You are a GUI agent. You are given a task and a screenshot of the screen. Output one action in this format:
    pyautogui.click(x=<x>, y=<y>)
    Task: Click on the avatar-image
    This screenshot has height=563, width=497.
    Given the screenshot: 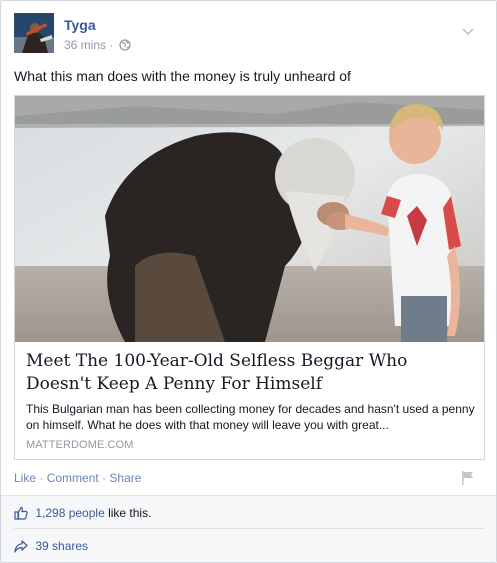 What is the action you would take?
    pyautogui.click(x=34, y=33)
    